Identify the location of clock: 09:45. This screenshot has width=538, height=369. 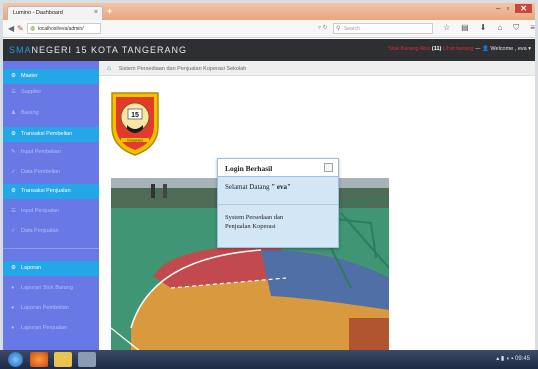
(522, 359).